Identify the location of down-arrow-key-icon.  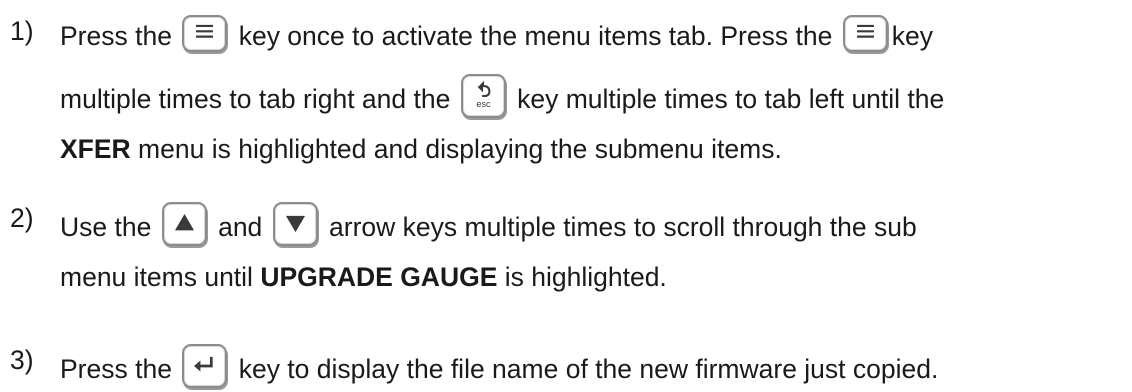
(295, 224).